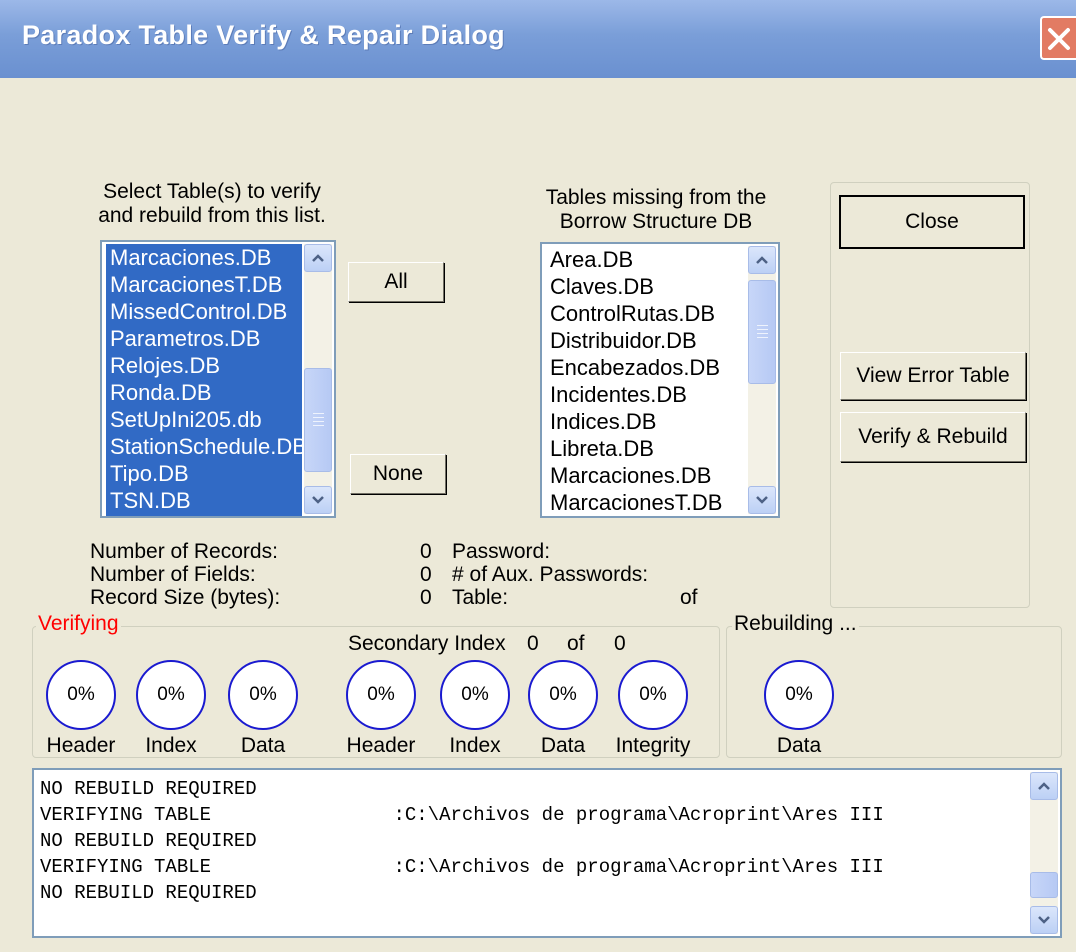 This screenshot has height=952, width=1076. Describe the element at coordinates (932, 222) in the screenshot. I see `close-button: Close` at that location.